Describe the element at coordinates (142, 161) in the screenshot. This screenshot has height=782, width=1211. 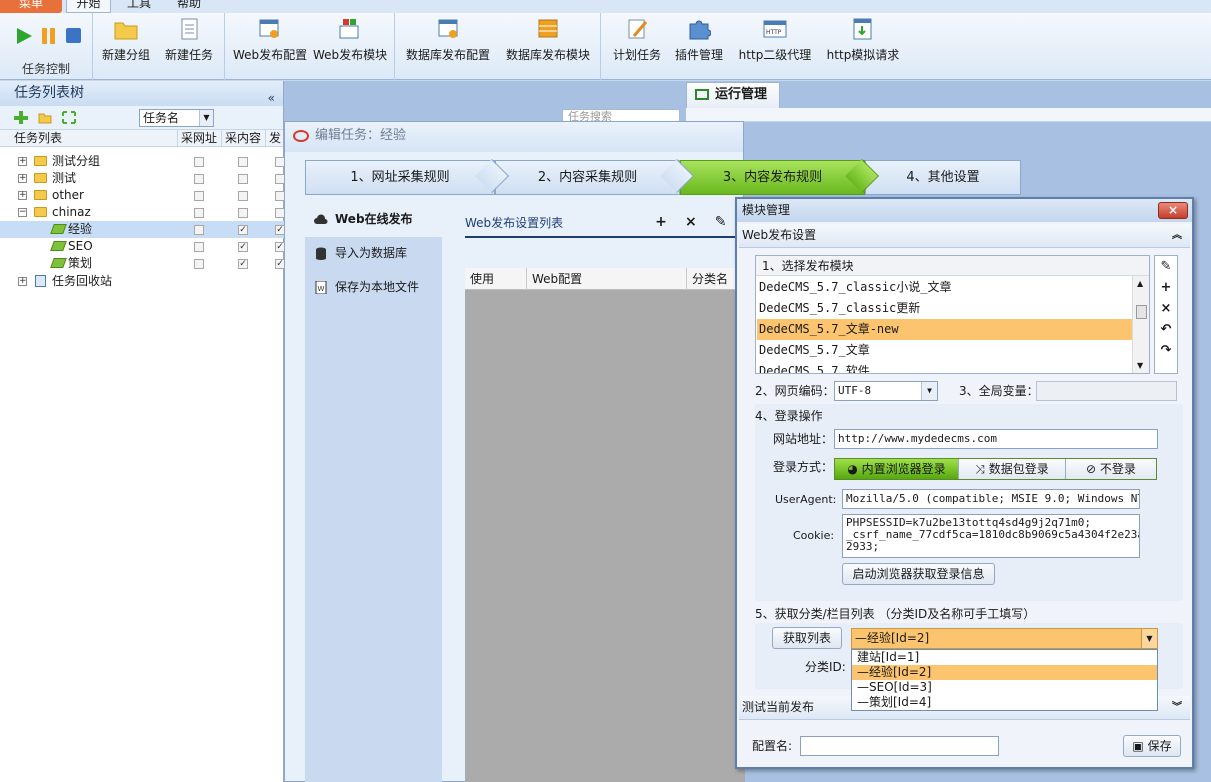
I see `tree-node: + 测试分组` at that location.